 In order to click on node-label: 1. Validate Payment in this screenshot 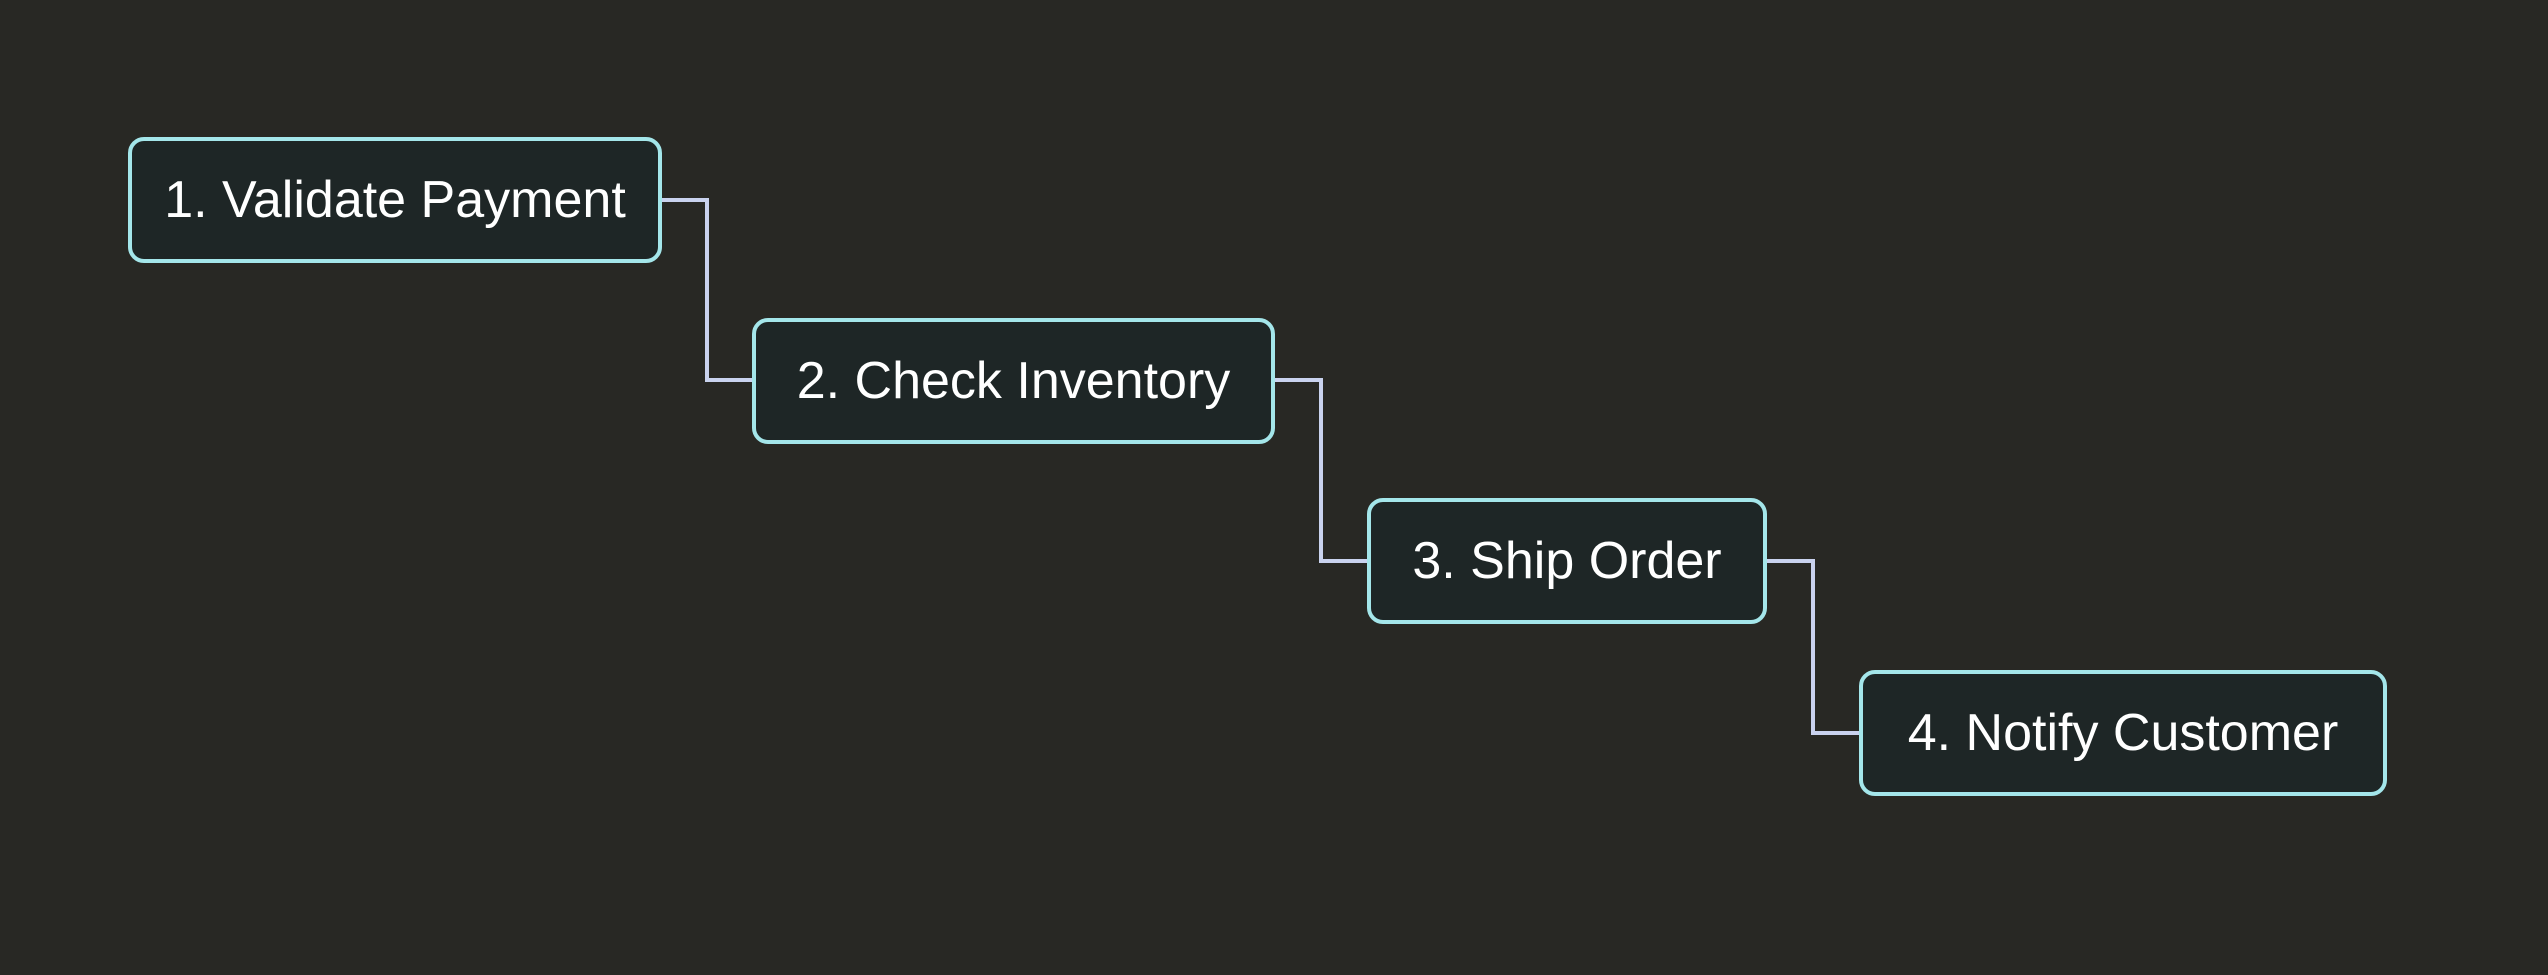, I will do `click(395, 200)`.